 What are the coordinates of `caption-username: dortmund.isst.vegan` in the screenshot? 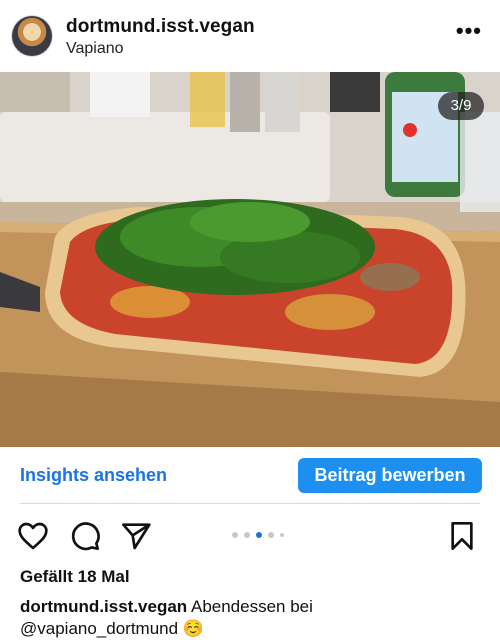 It's located at (103, 606).